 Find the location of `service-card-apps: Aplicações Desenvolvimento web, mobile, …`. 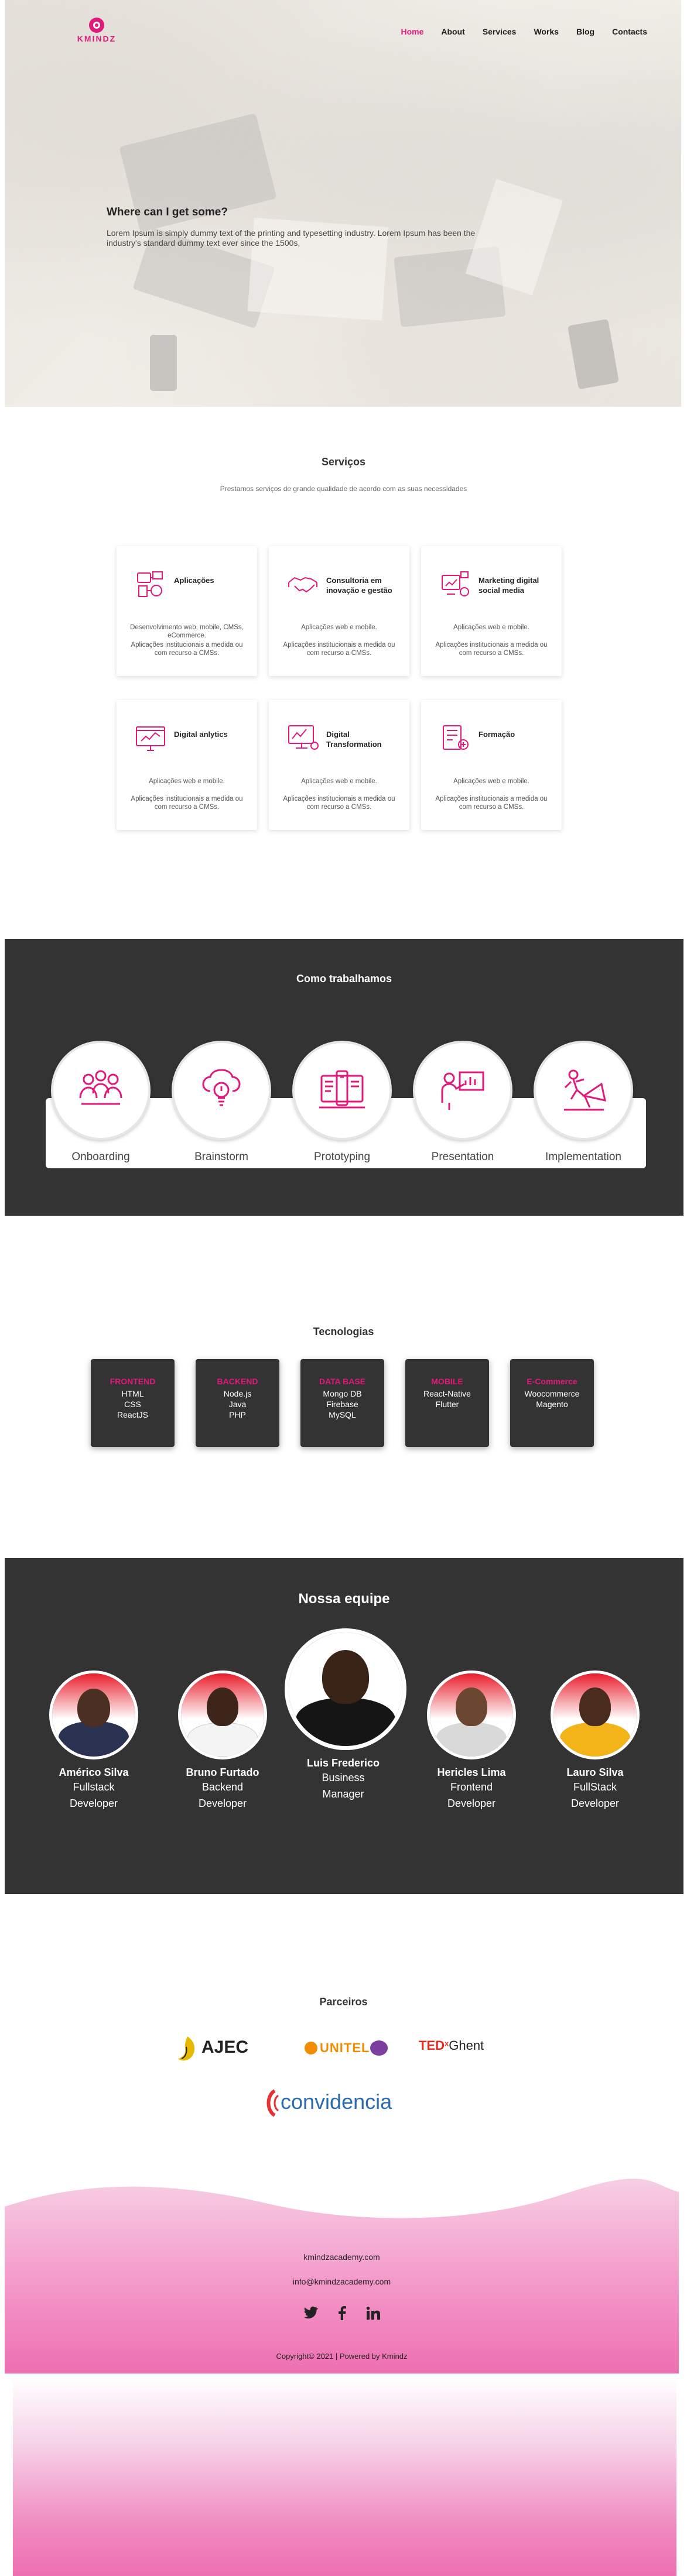

service-card-apps: Aplicações Desenvolvimento web, mobile, … is located at coordinates (187, 611).